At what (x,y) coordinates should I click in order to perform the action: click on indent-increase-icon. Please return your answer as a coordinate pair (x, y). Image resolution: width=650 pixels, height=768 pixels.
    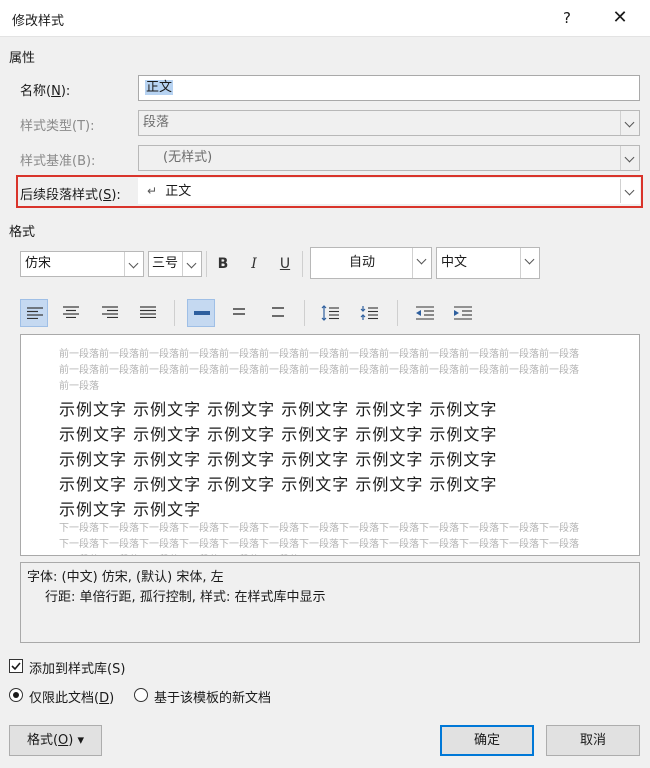
    Looking at the image, I should click on (463, 313).